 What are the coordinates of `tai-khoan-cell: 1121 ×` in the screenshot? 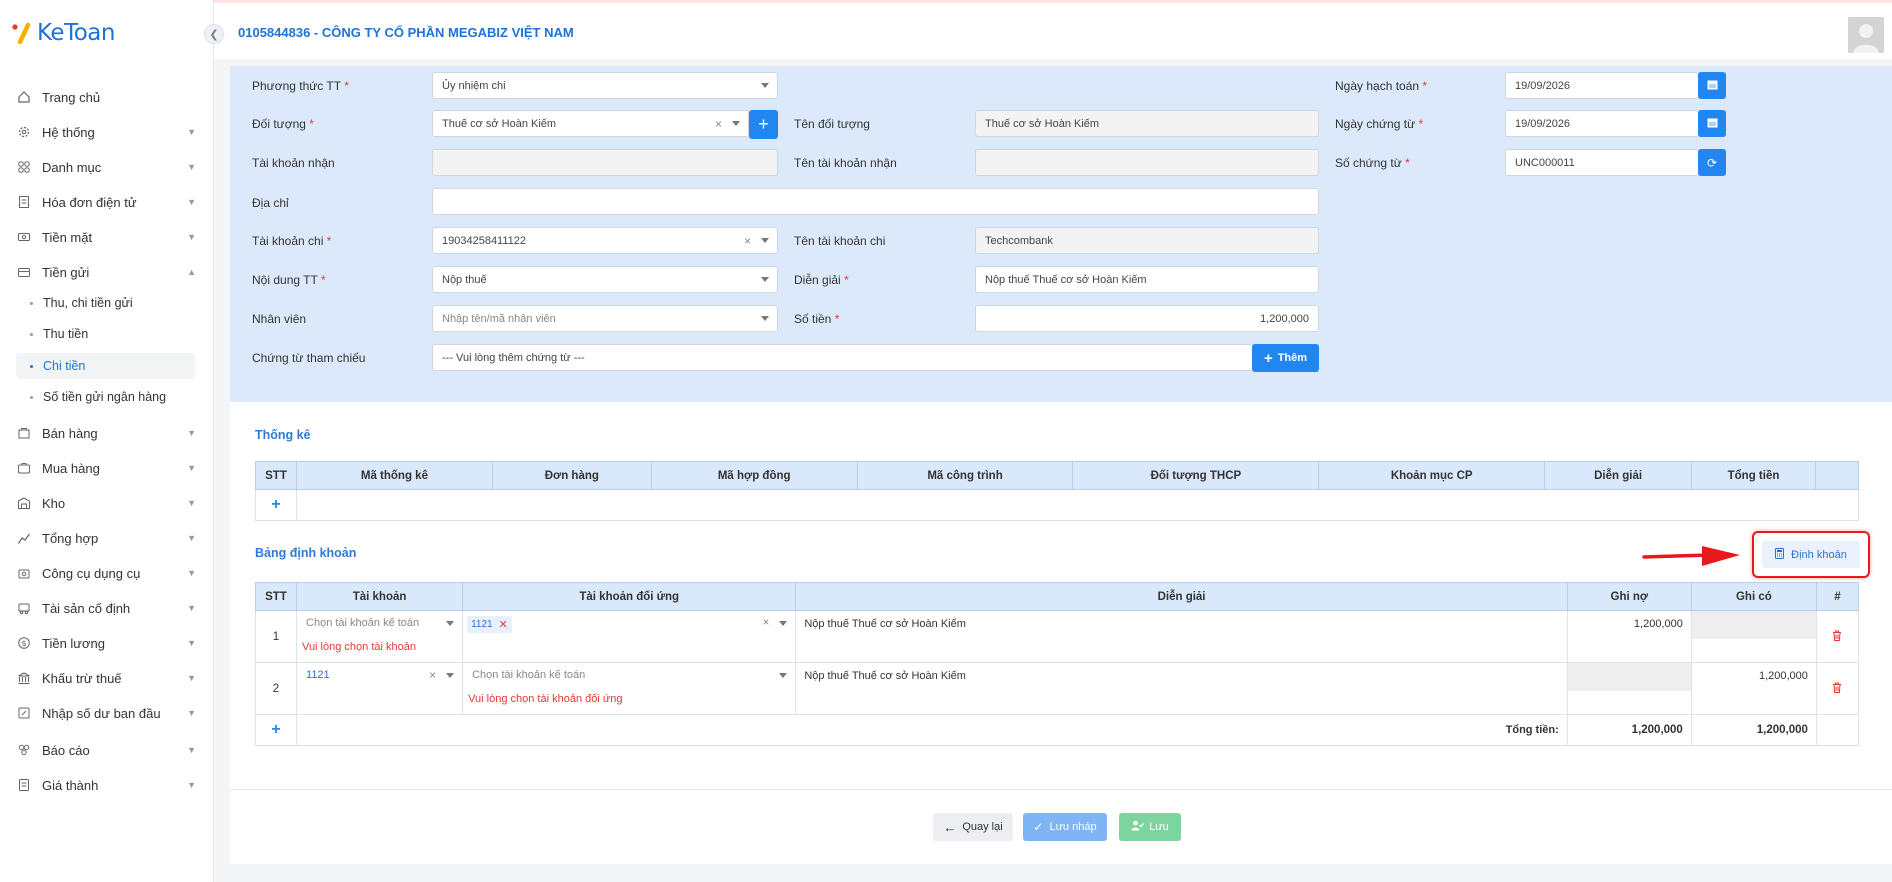 It's located at (380, 688).